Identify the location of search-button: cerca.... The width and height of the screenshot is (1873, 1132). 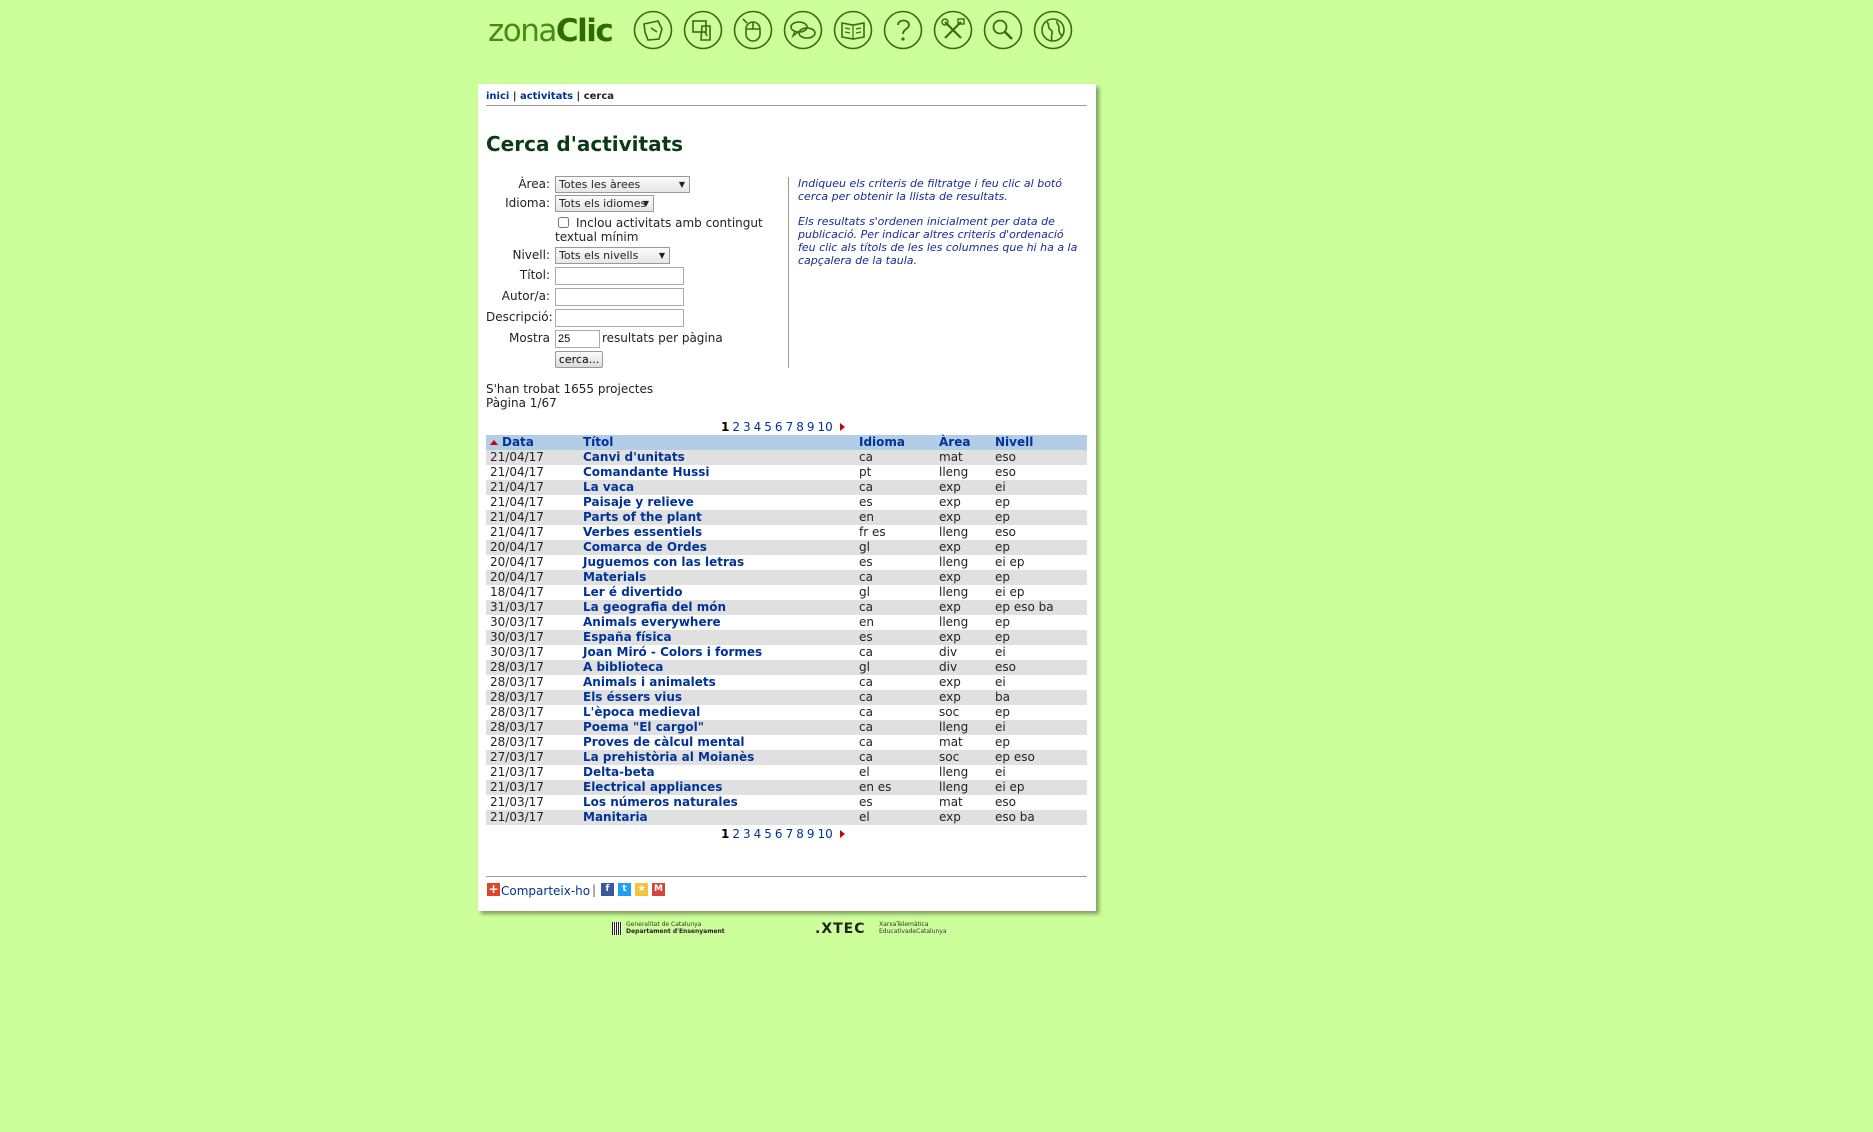
(579, 359).